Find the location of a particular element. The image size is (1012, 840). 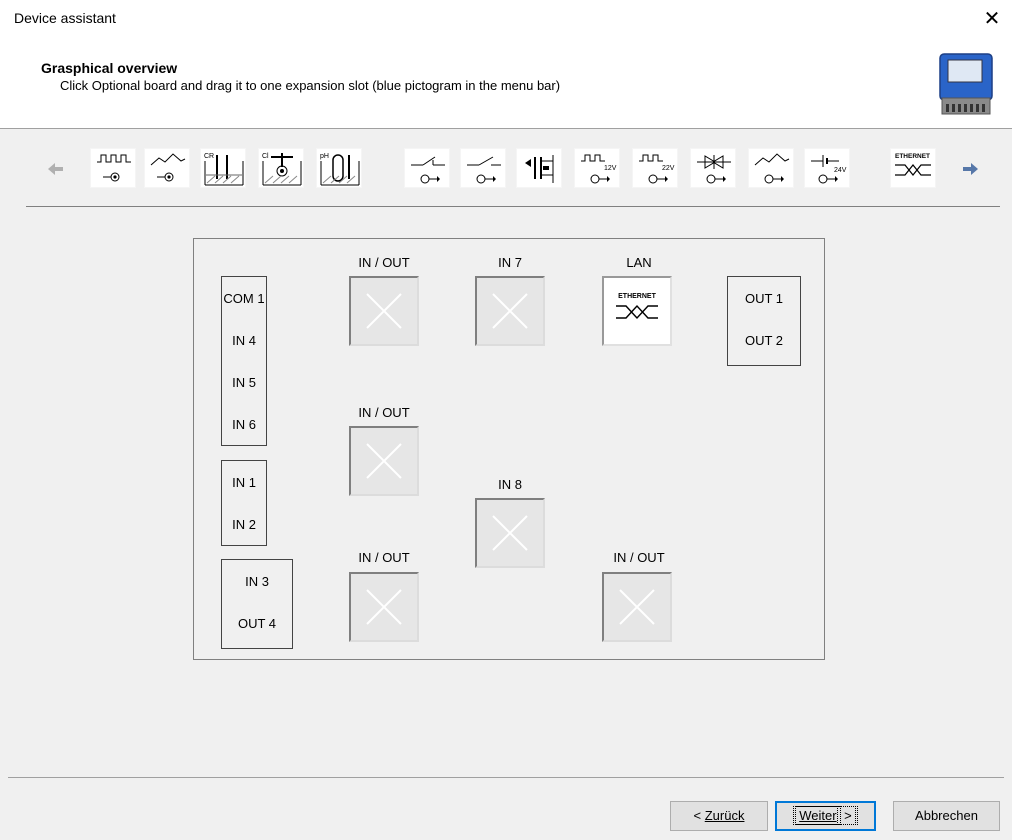

label-in1: IN 1 is located at coordinates (244, 482).